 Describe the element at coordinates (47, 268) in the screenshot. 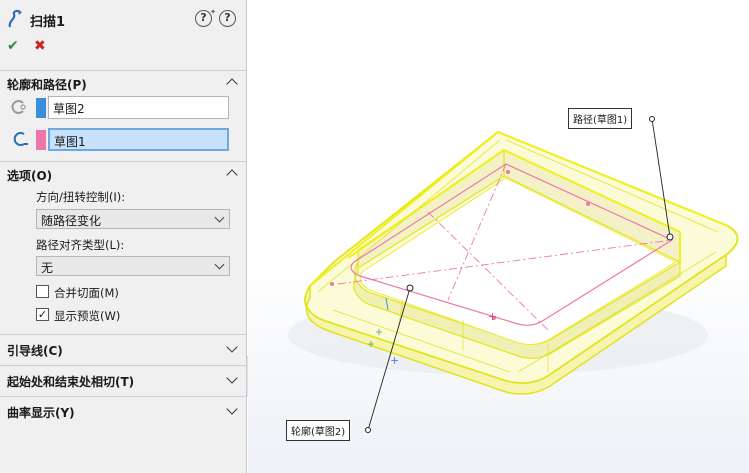

I see `alignment-value: 无` at that location.